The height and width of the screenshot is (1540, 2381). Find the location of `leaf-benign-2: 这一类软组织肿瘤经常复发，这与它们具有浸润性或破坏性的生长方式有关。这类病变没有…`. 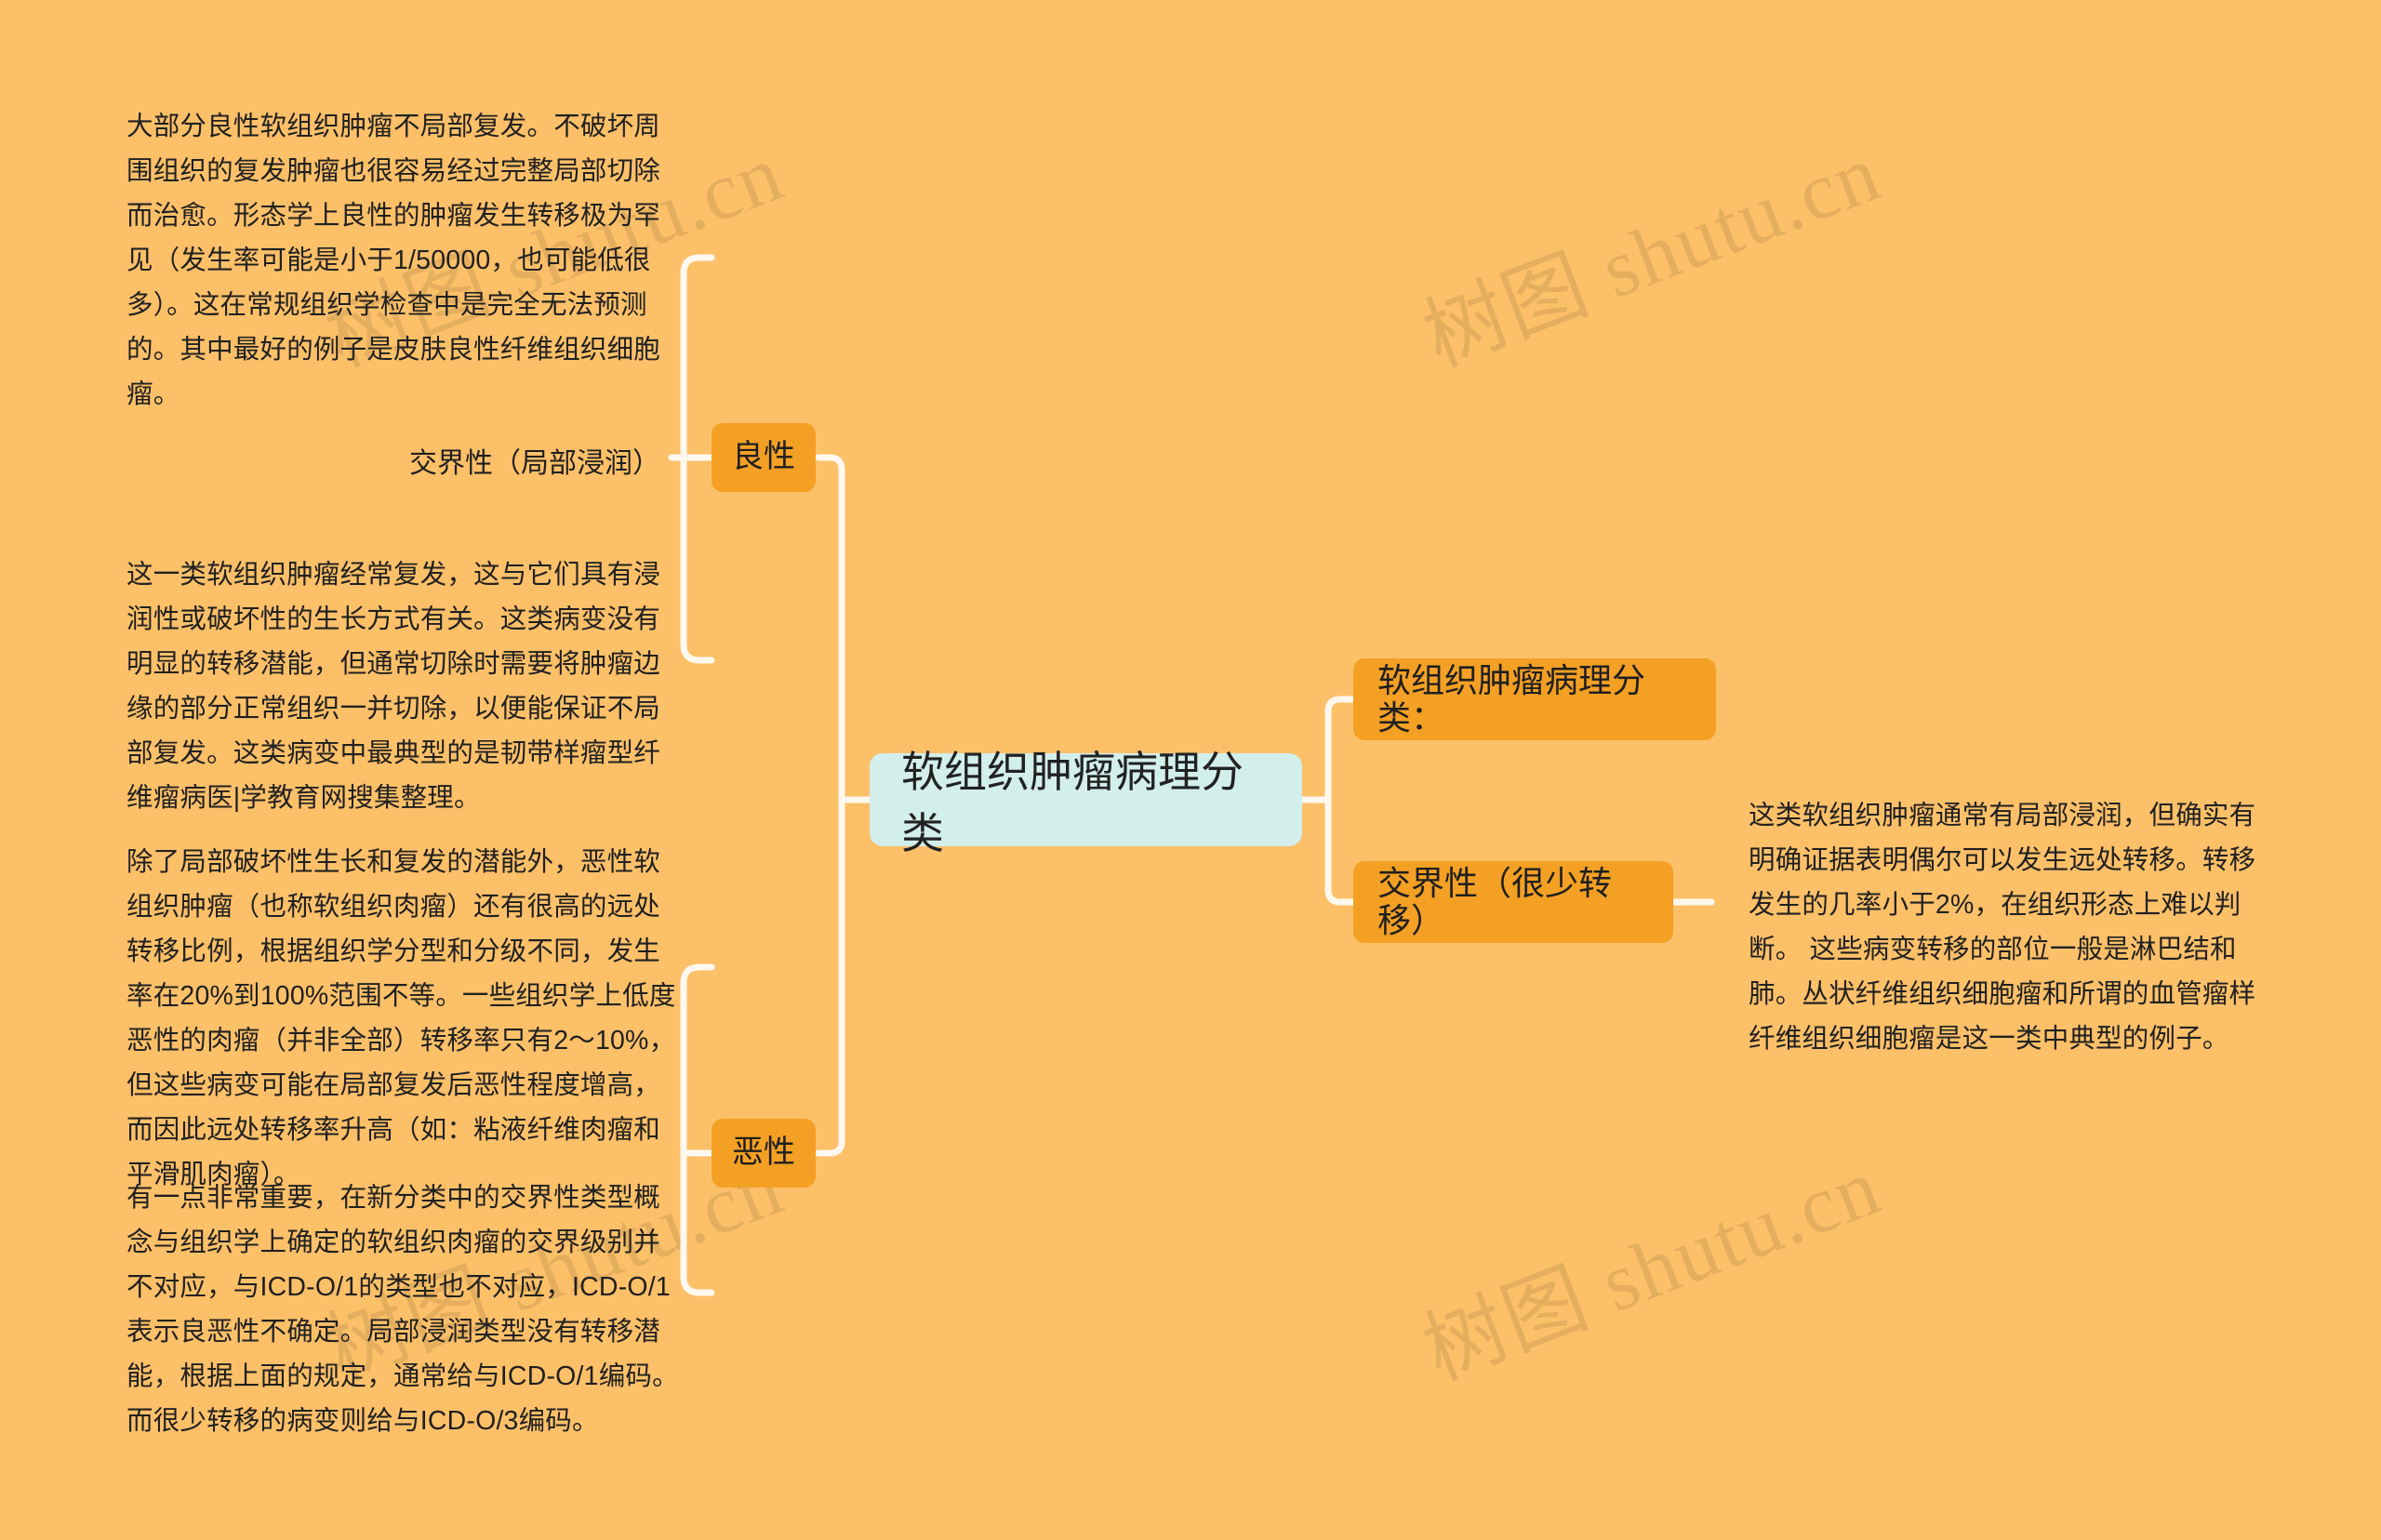

leaf-benign-2: 这一类软组织肿瘤经常复发，这与它们具有浸润性或破坏性的生长方式有关。这类病变没有… is located at coordinates (403, 686).